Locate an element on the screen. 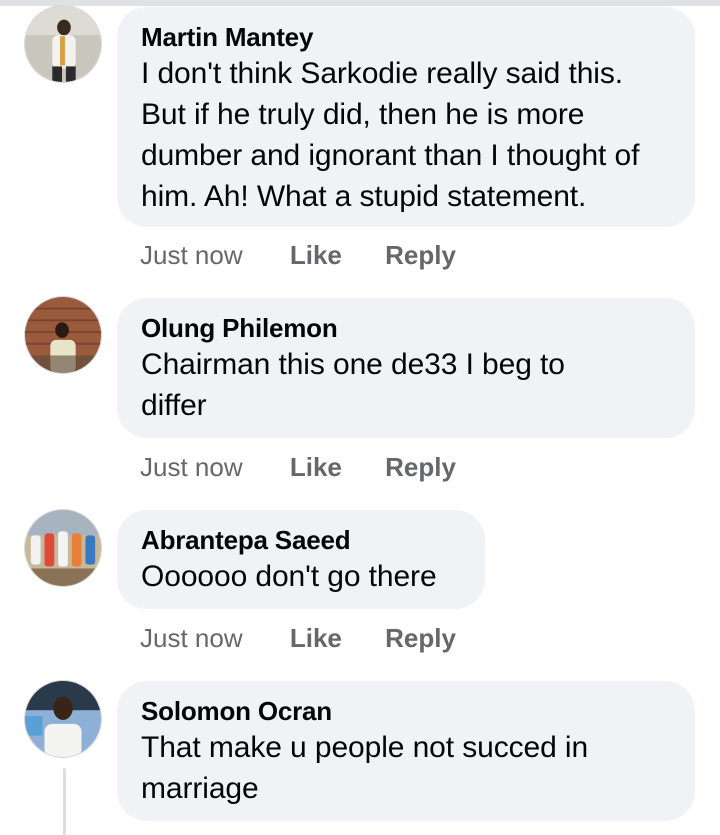 The width and height of the screenshot is (720, 835). comment-bubble: Abrantepa Saeed Oooooo don't go there is located at coordinates (301, 559).